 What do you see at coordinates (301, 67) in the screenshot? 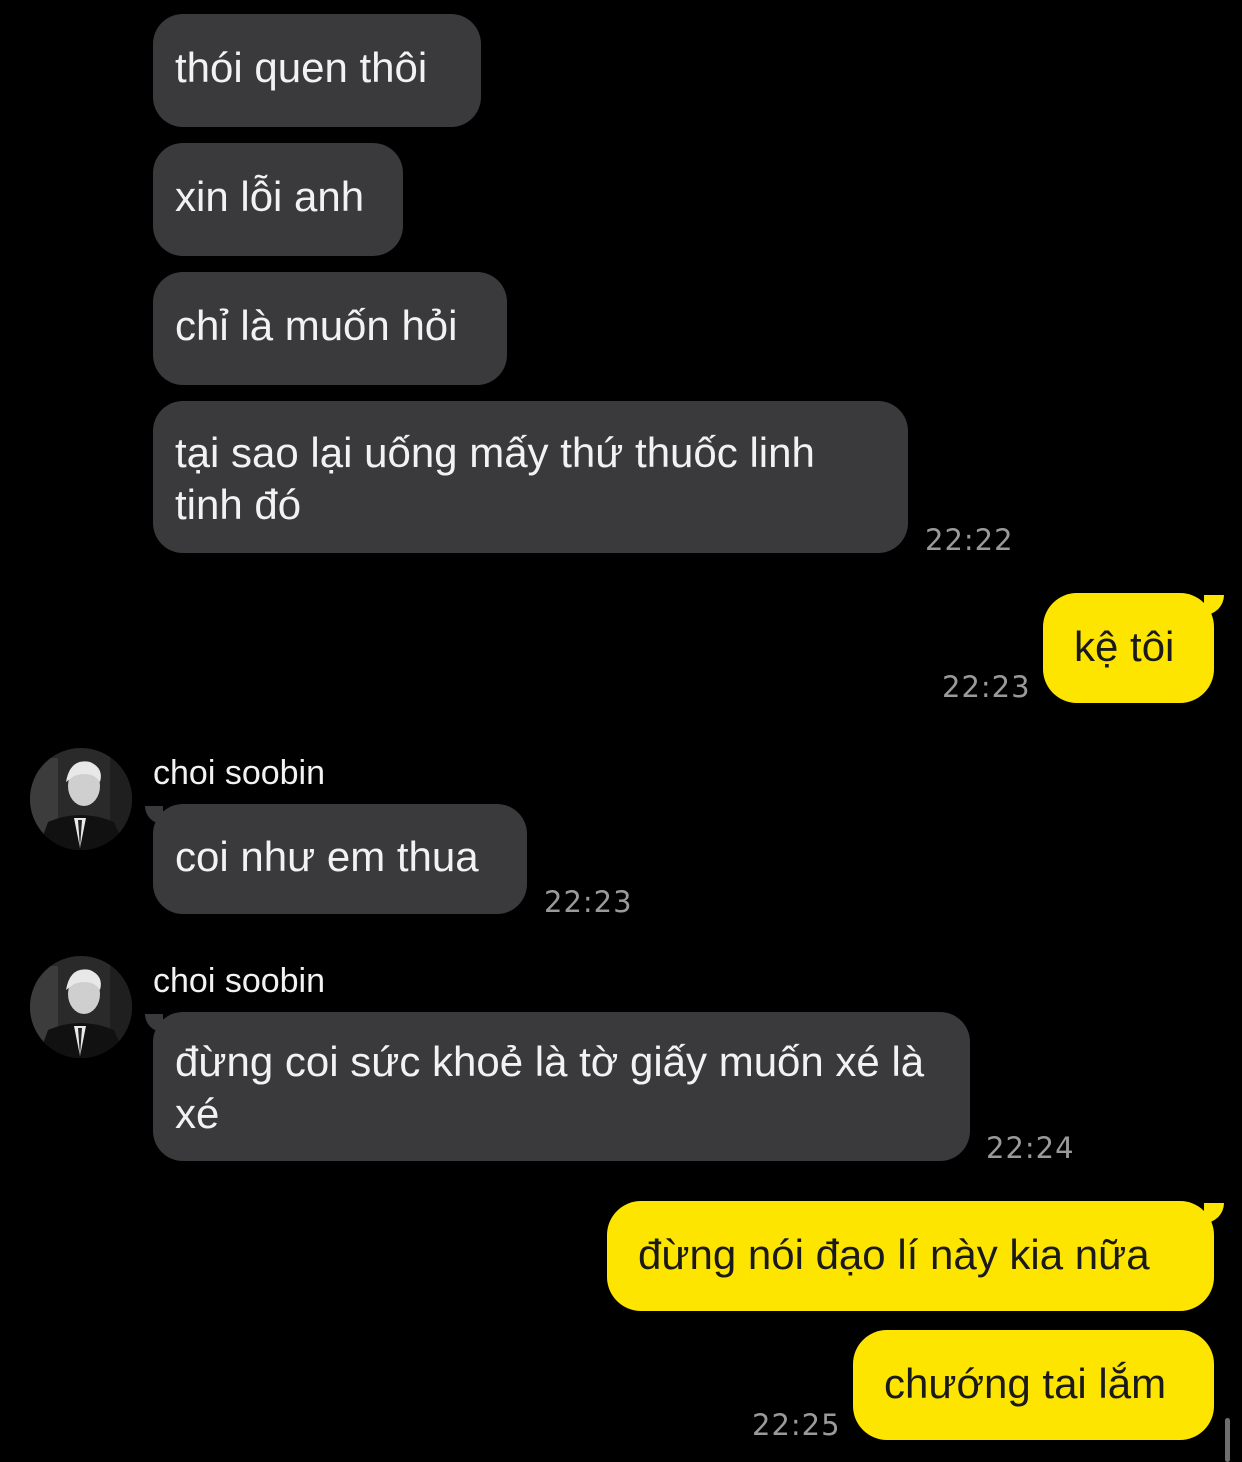
I see `message-text: thói quen thôi` at bounding box center [301, 67].